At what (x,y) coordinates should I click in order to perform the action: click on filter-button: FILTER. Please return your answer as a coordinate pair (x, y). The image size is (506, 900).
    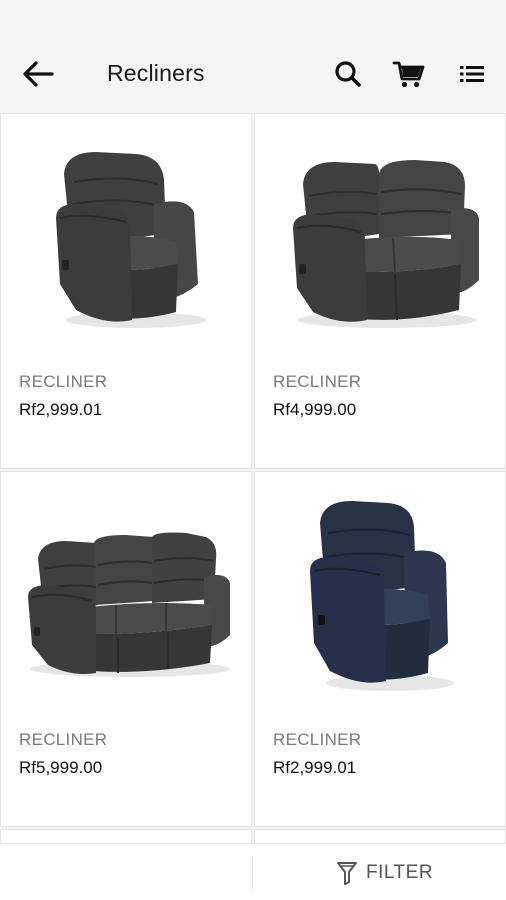
    Looking at the image, I should click on (384, 873).